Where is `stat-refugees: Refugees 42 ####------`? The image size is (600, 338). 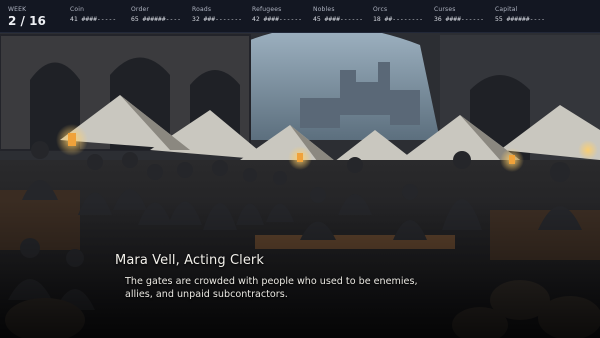 stat-refugees: Refugees 42 ####------ is located at coordinates (277, 15).